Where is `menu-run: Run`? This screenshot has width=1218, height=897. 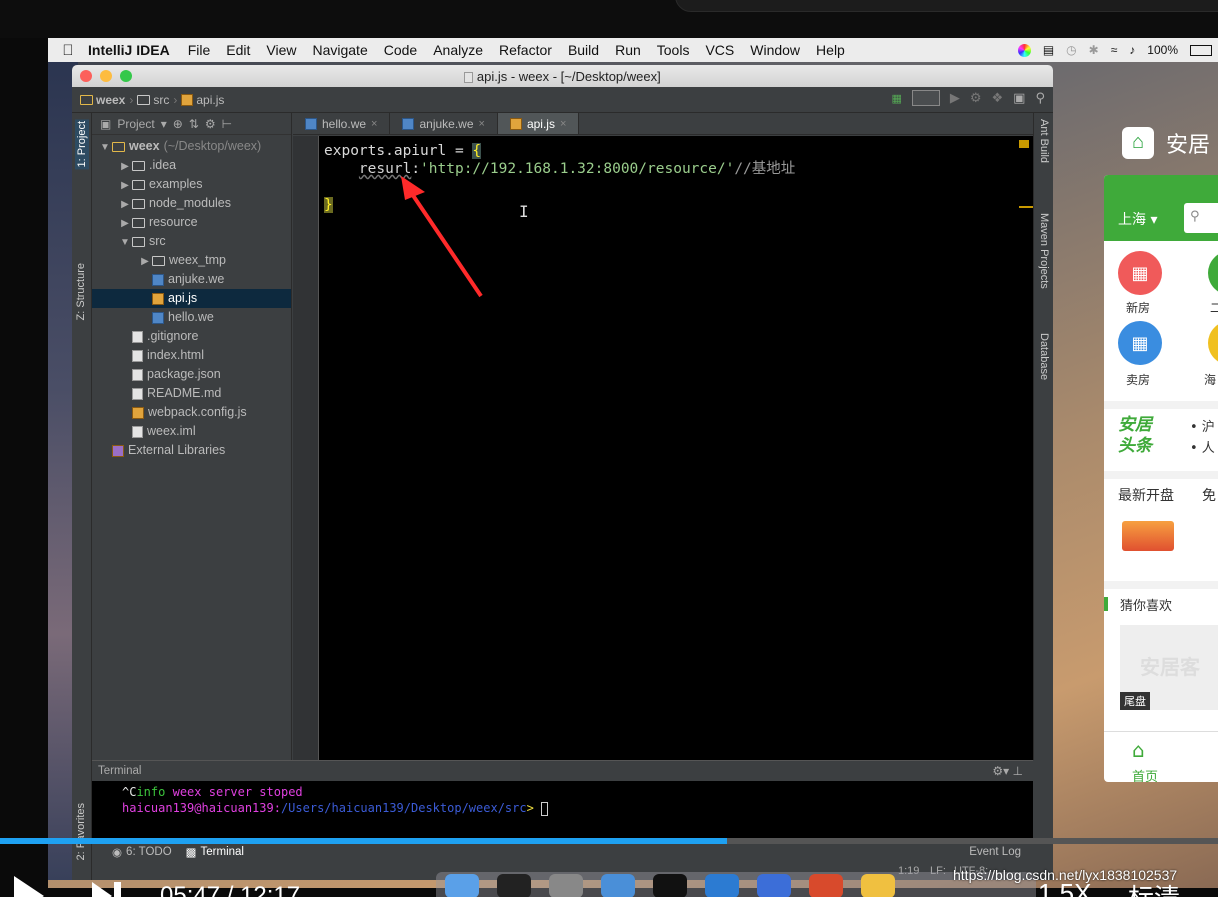
menu-run: Run is located at coordinates (628, 50).